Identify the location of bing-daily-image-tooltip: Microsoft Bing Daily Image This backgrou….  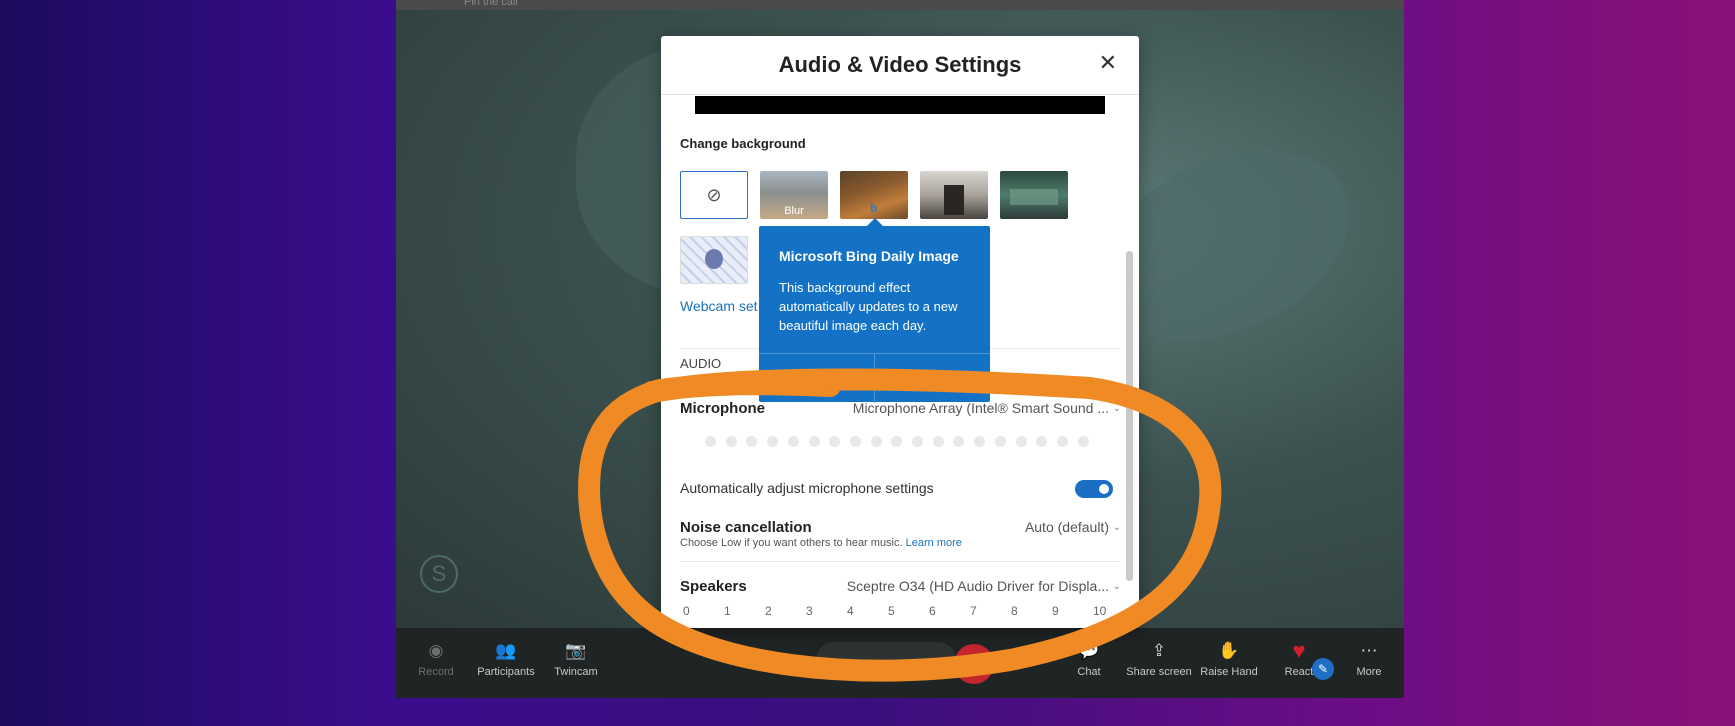
(874, 310).